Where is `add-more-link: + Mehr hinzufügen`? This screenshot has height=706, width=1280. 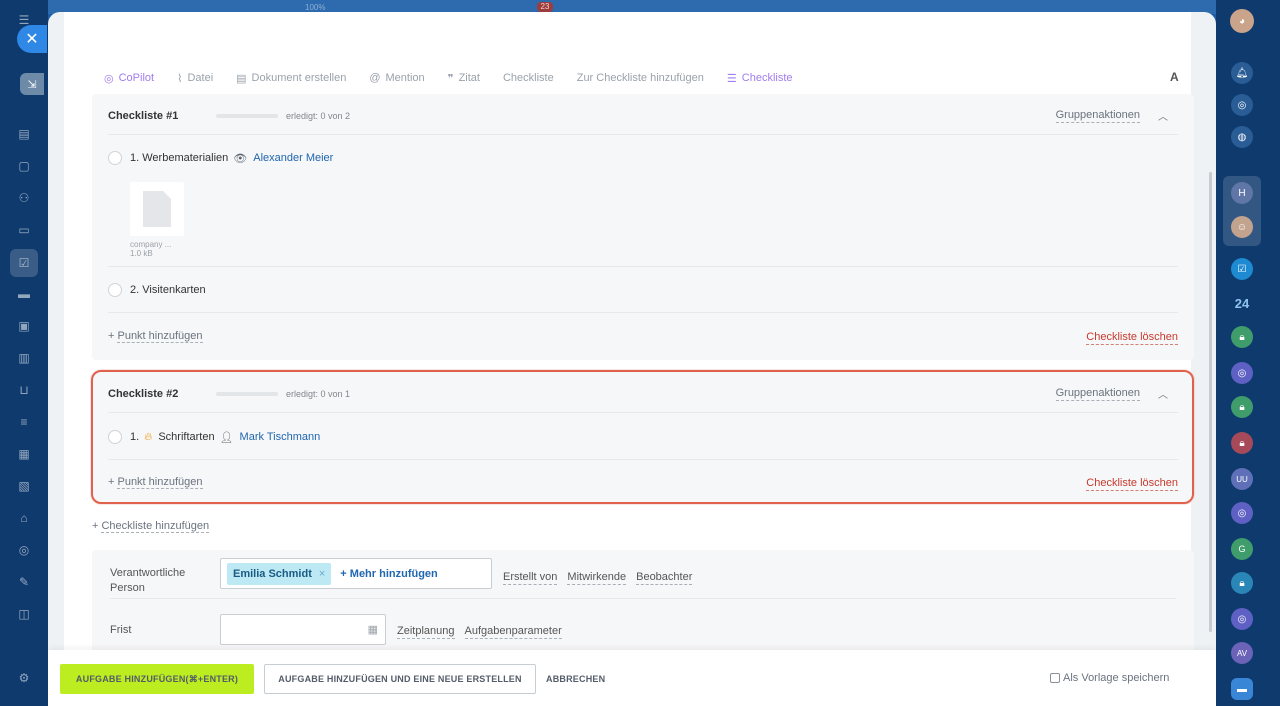 add-more-link: + Mehr hinzufügen is located at coordinates (388, 574).